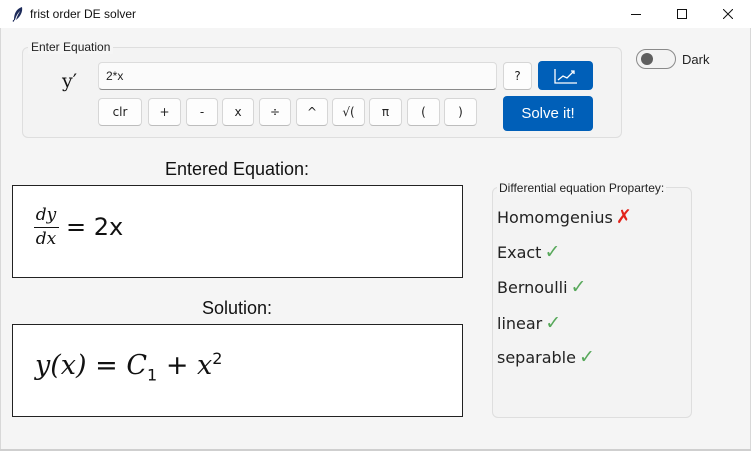 This screenshot has width=751, height=451. I want to click on enter-equation-label: Enter Equation, so click(71, 47).